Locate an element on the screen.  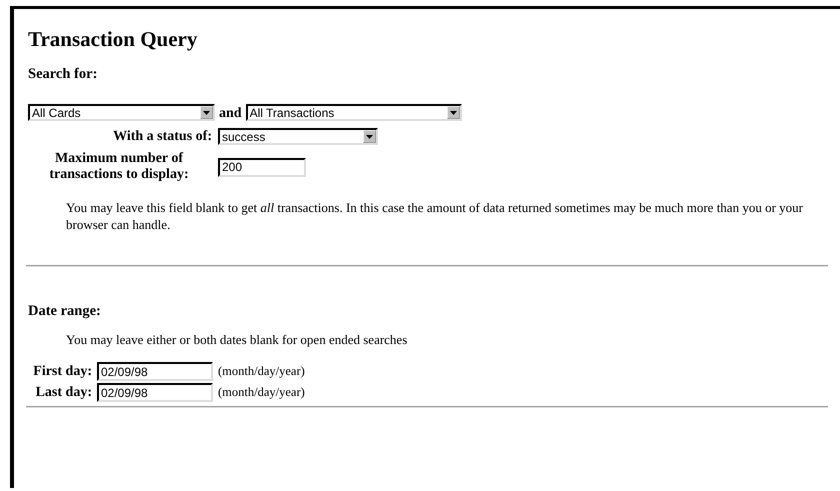
page-title: Transaction Query is located at coordinates (113, 39).